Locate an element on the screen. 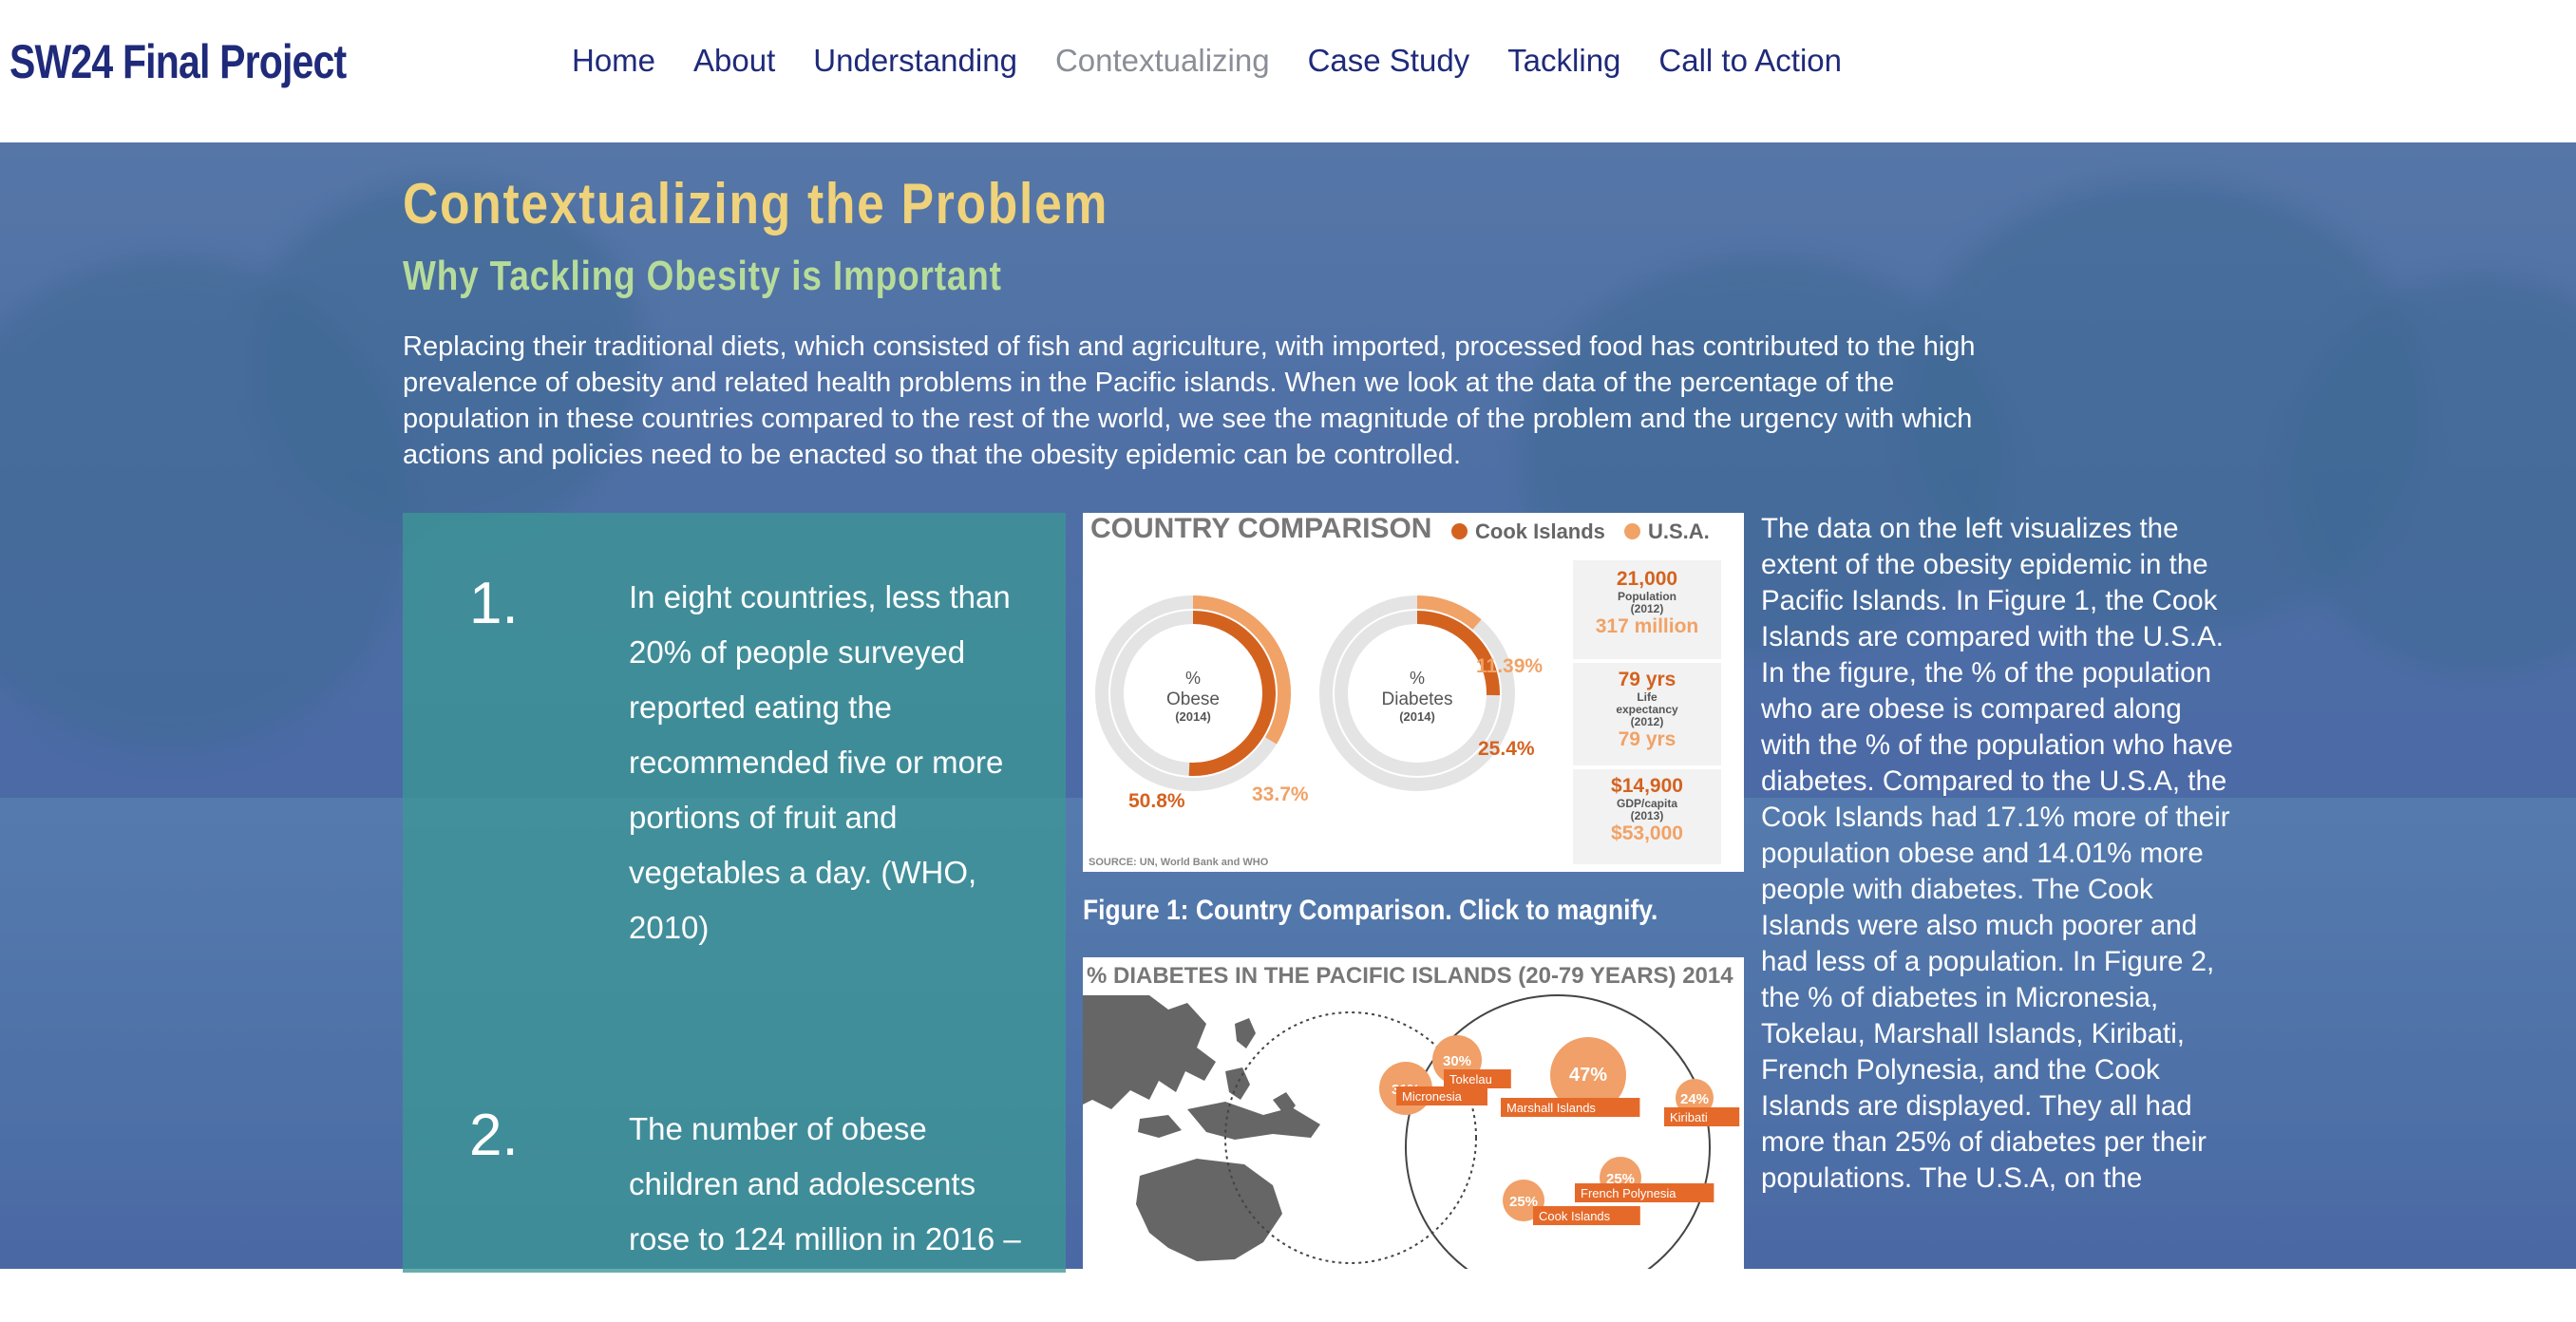 The image size is (2576, 1322). cook-value-label: 50.8% is located at coordinates (1156, 801).